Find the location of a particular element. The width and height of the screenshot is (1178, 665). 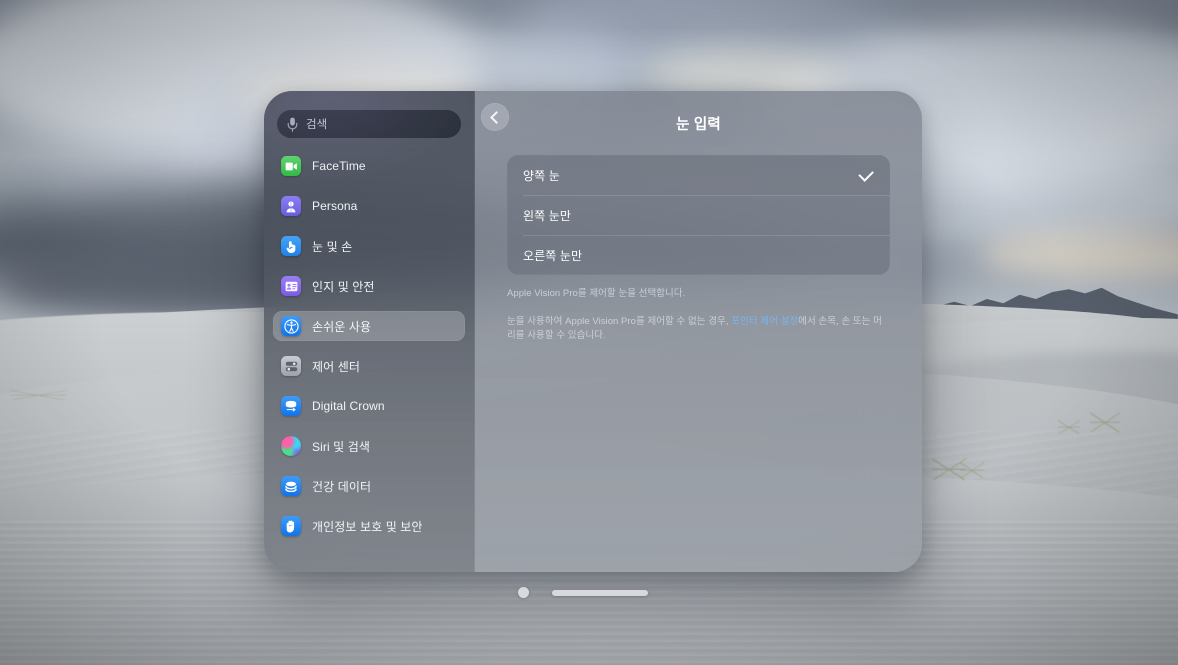

sidebar-item-accessibility: 손쉬운 사용 is located at coordinates (369, 326).